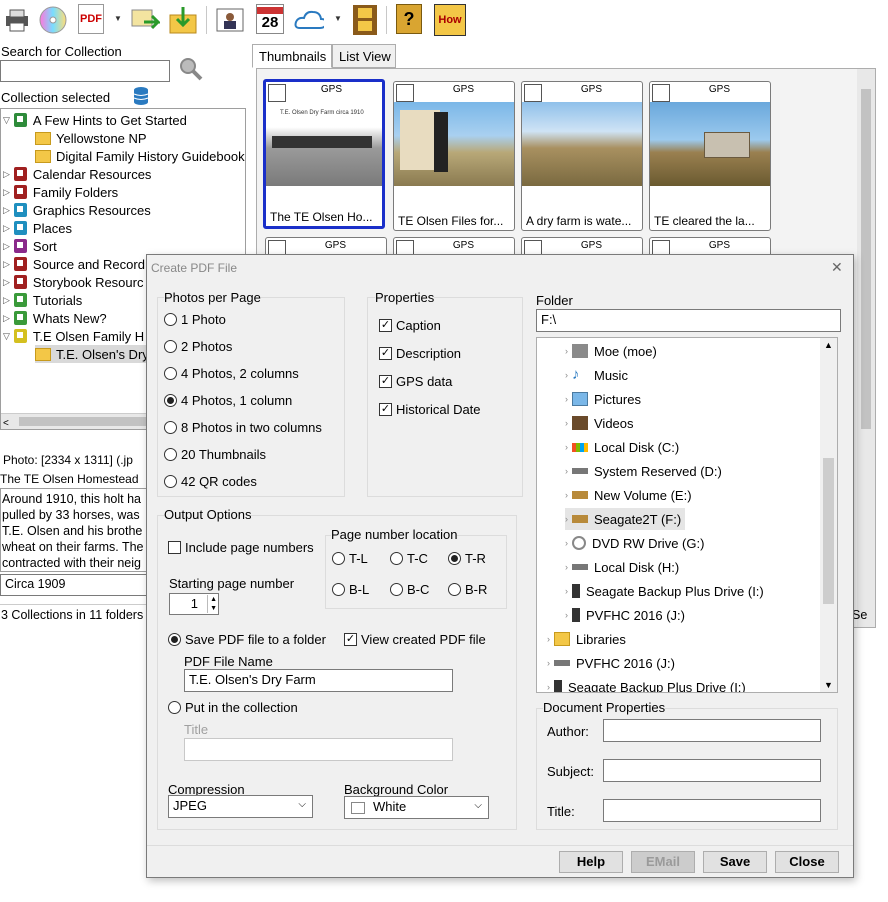 The height and width of the screenshot is (902, 888). I want to click on scroll-up-icon: ▲, so click(828, 345).